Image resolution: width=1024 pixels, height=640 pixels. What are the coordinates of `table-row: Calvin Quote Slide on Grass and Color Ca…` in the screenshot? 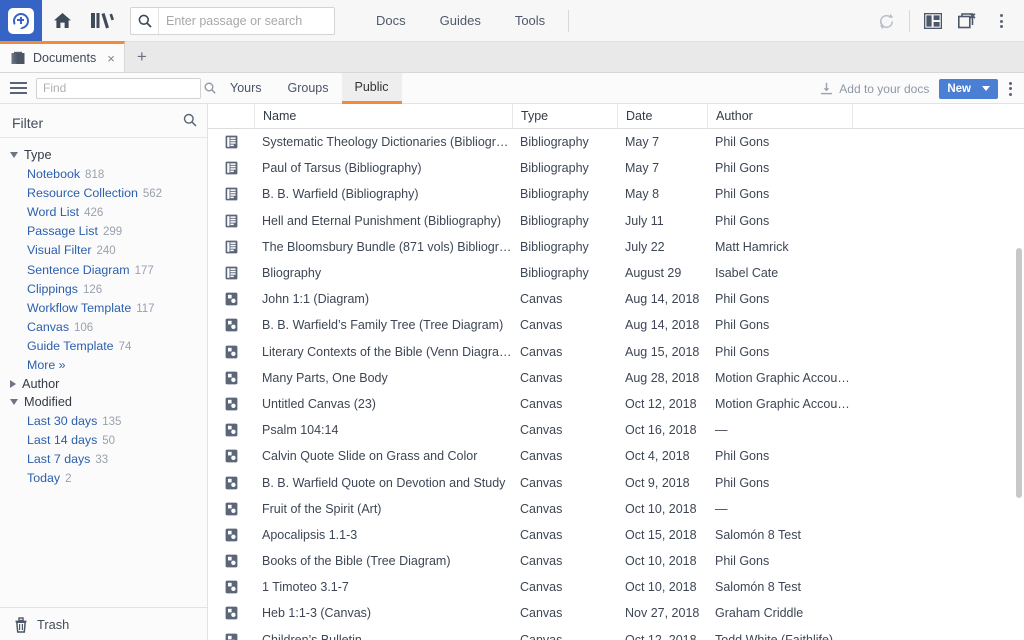 It's located at (616, 456).